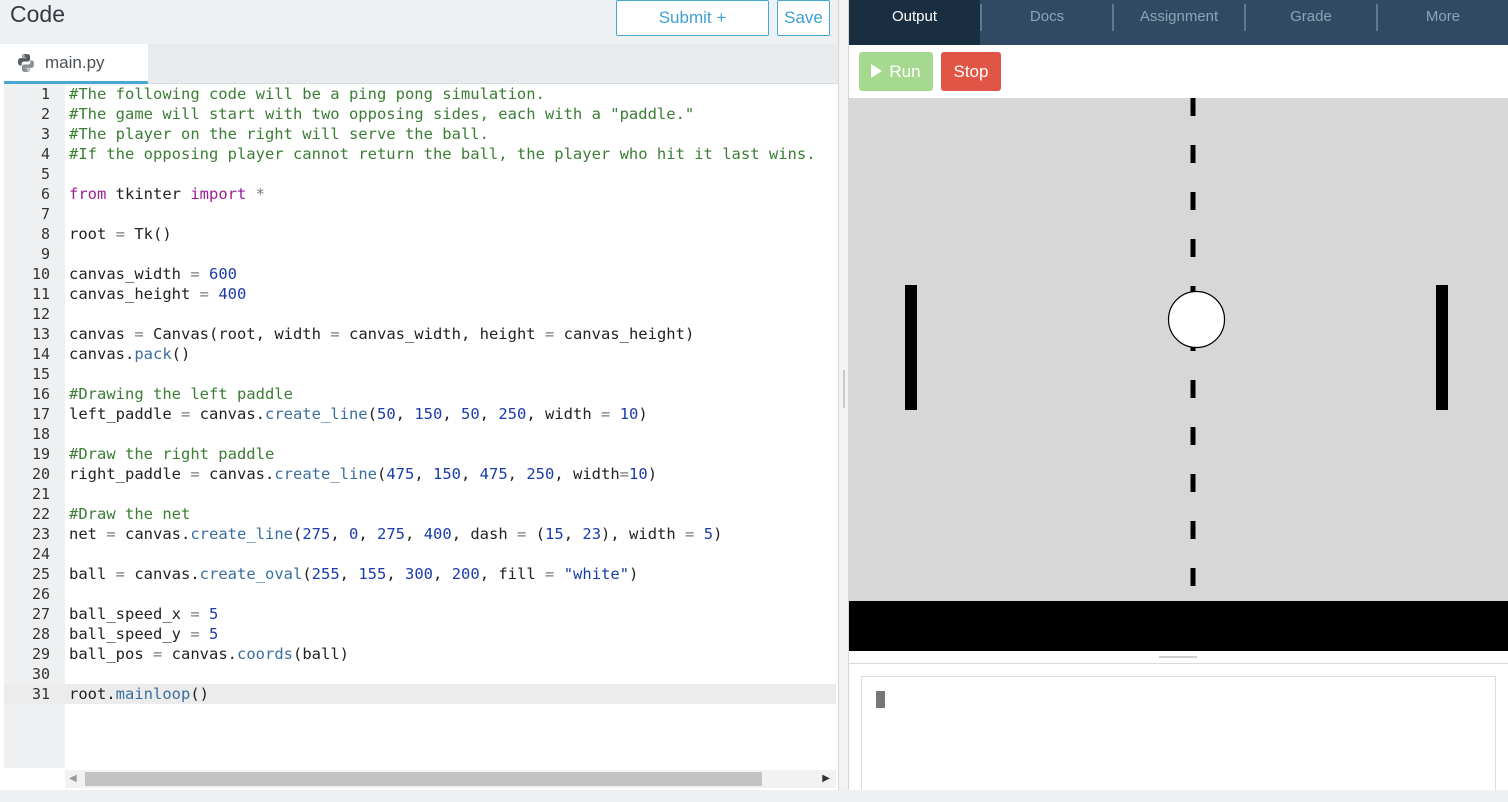  Describe the element at coordinates (1047, 22) in the screenshot. I see `tab-docs: Docs` at that location.